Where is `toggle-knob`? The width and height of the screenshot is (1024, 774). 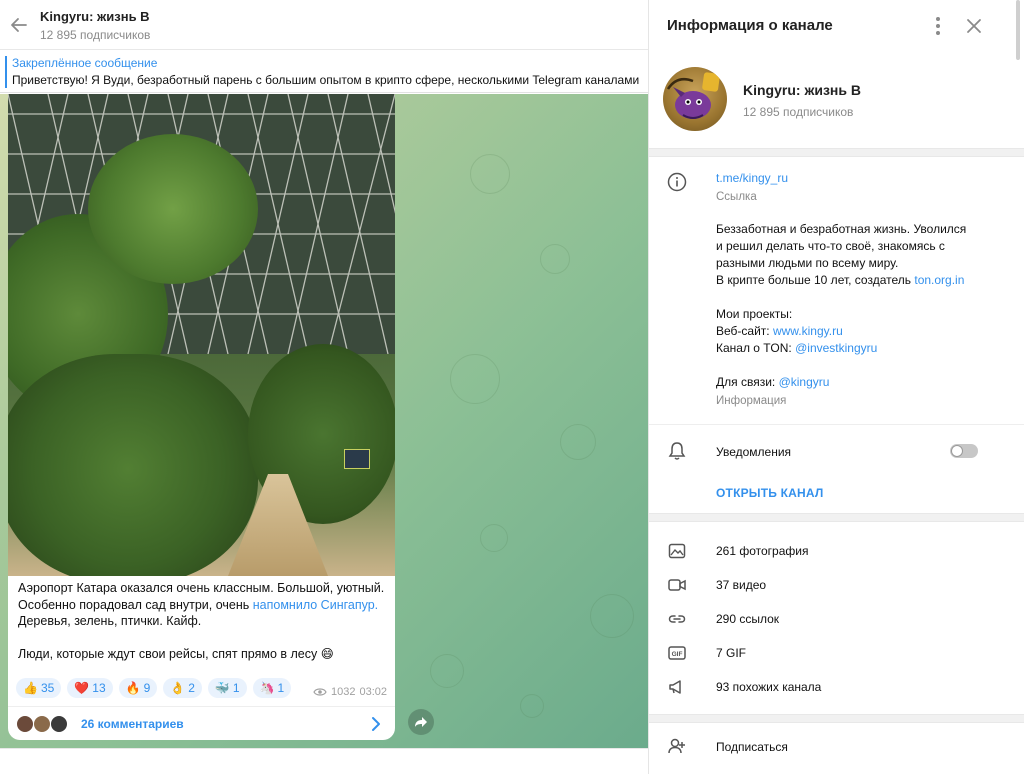
toggle-knob is located at coordinates (957, 451).